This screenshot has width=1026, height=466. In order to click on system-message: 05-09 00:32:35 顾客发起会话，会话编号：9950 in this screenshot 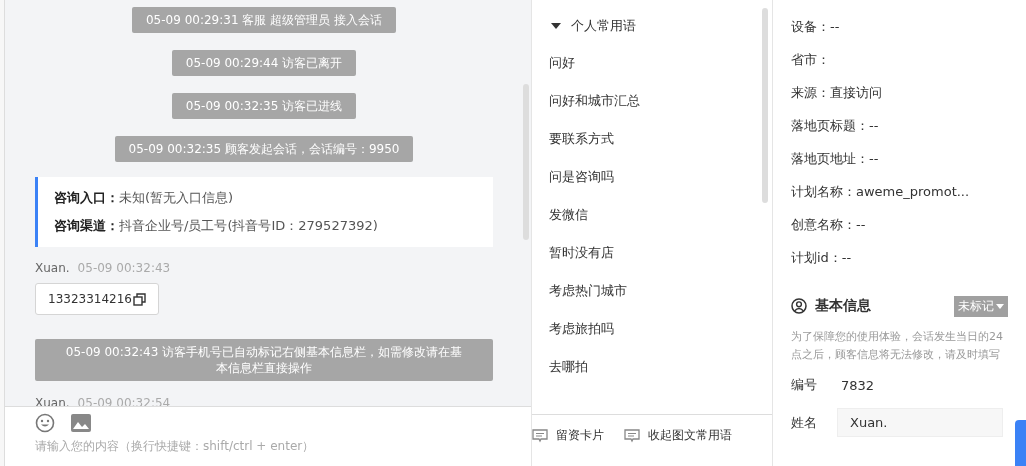, I will do `click(264, 149)`.